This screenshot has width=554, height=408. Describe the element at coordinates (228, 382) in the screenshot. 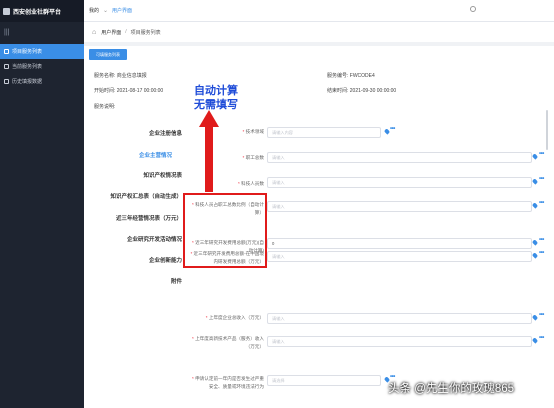

I see `field-label: * 申请认定前一年内是否发生过严重安全、质量或环境违法行为` at that location.